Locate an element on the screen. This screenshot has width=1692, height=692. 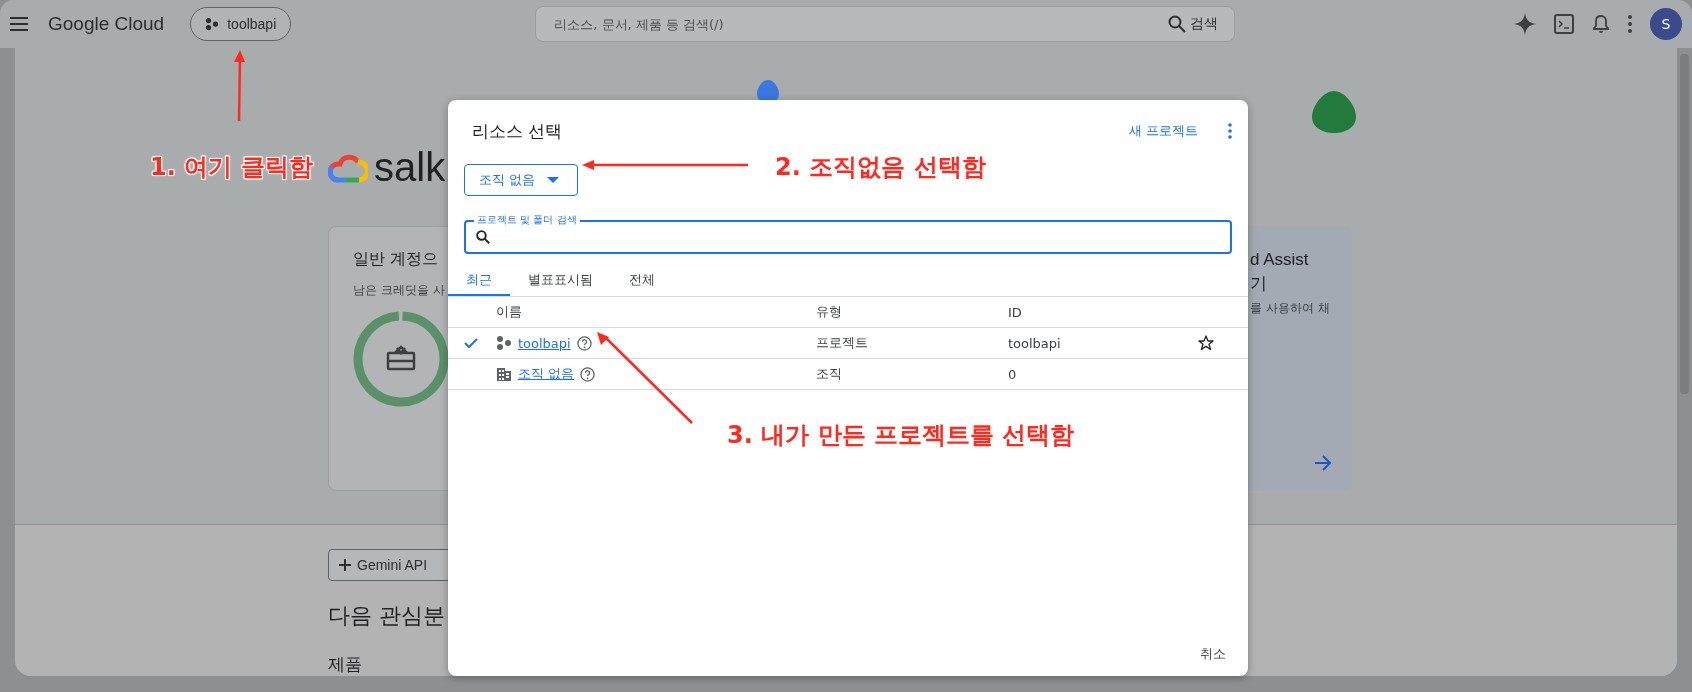
notifications-icon is located at coordinates (1601, 24).